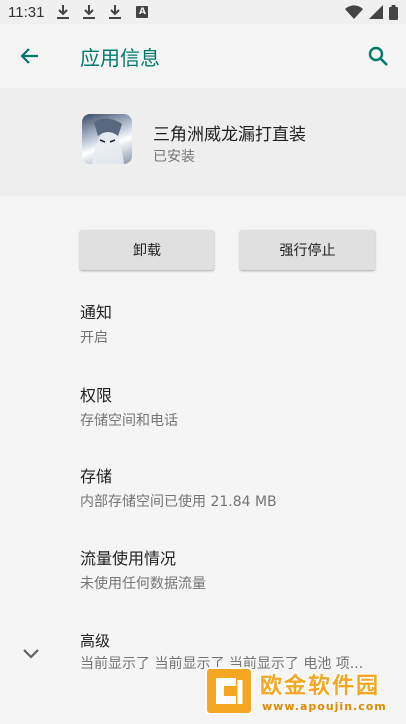  I want to click on settings-item-title: 高级, so click(95, 641).